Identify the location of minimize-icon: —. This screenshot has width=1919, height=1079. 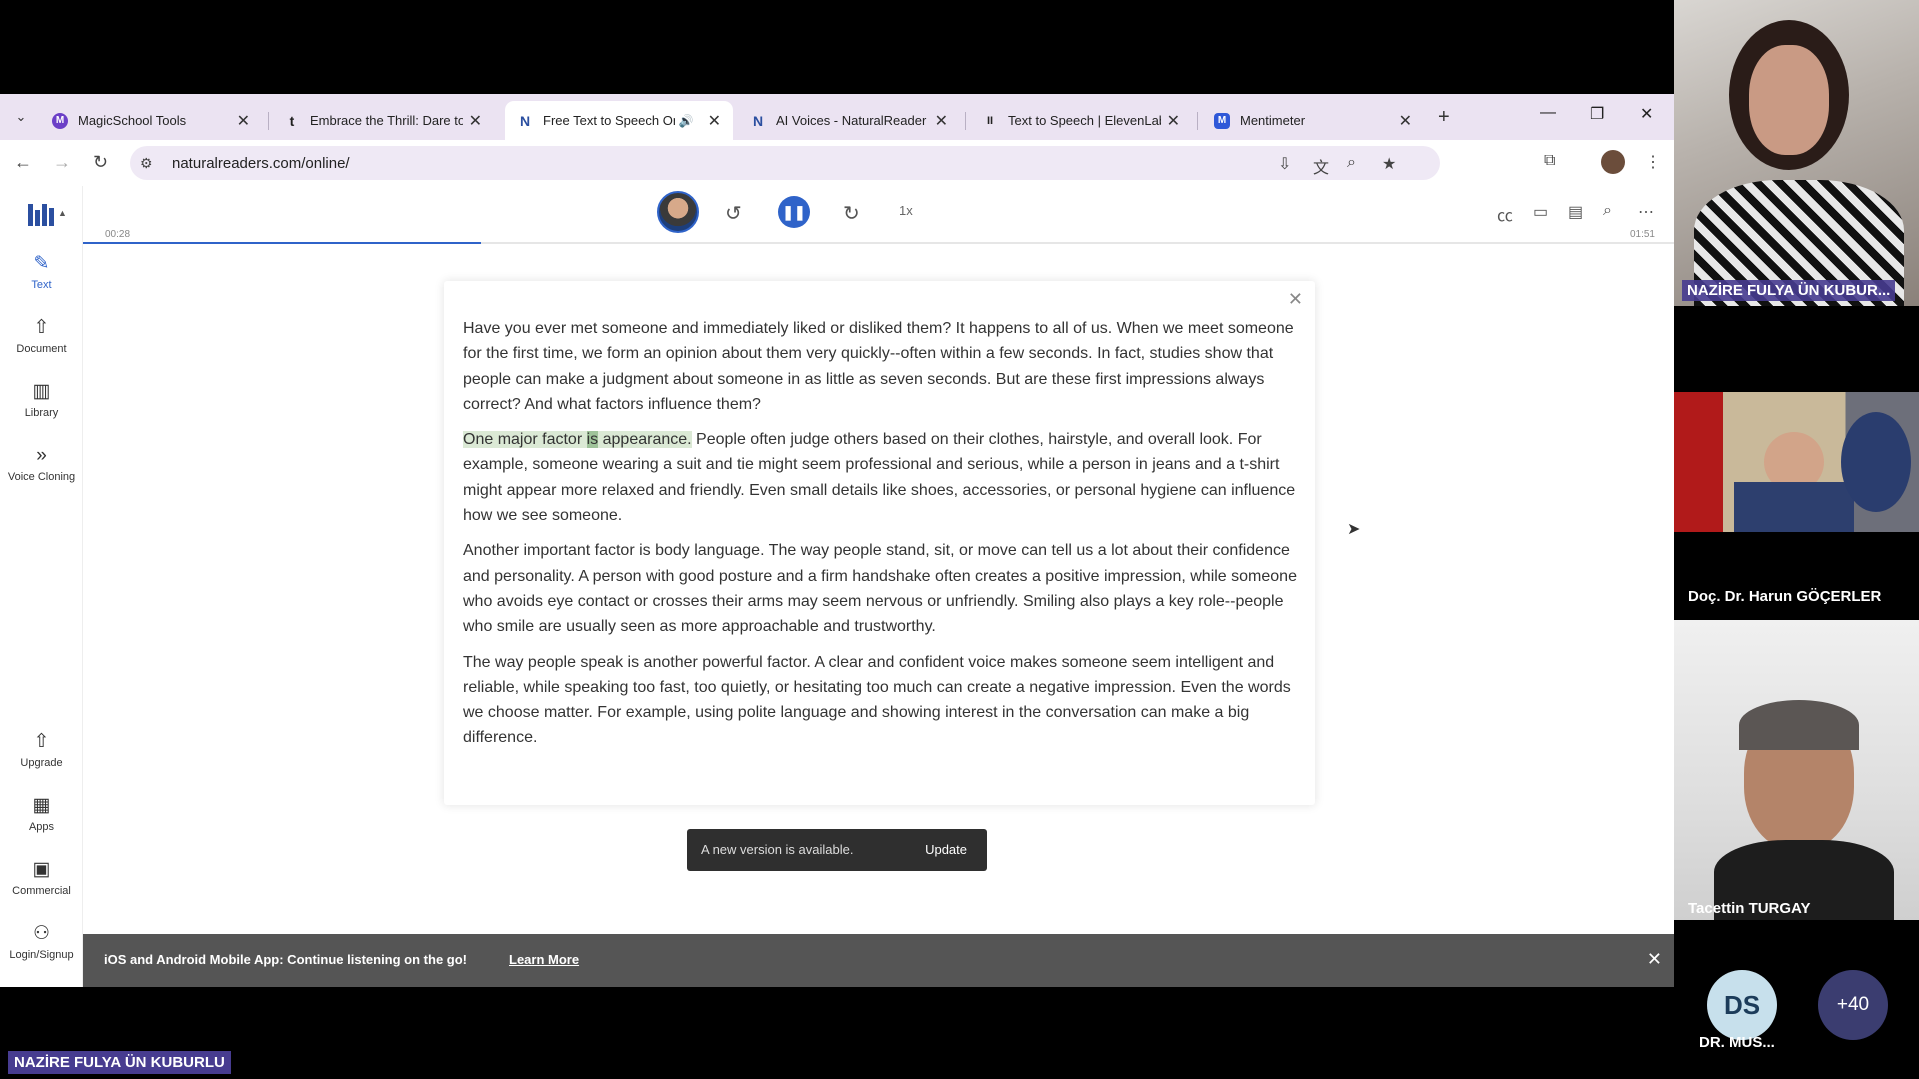
(1548, 113).